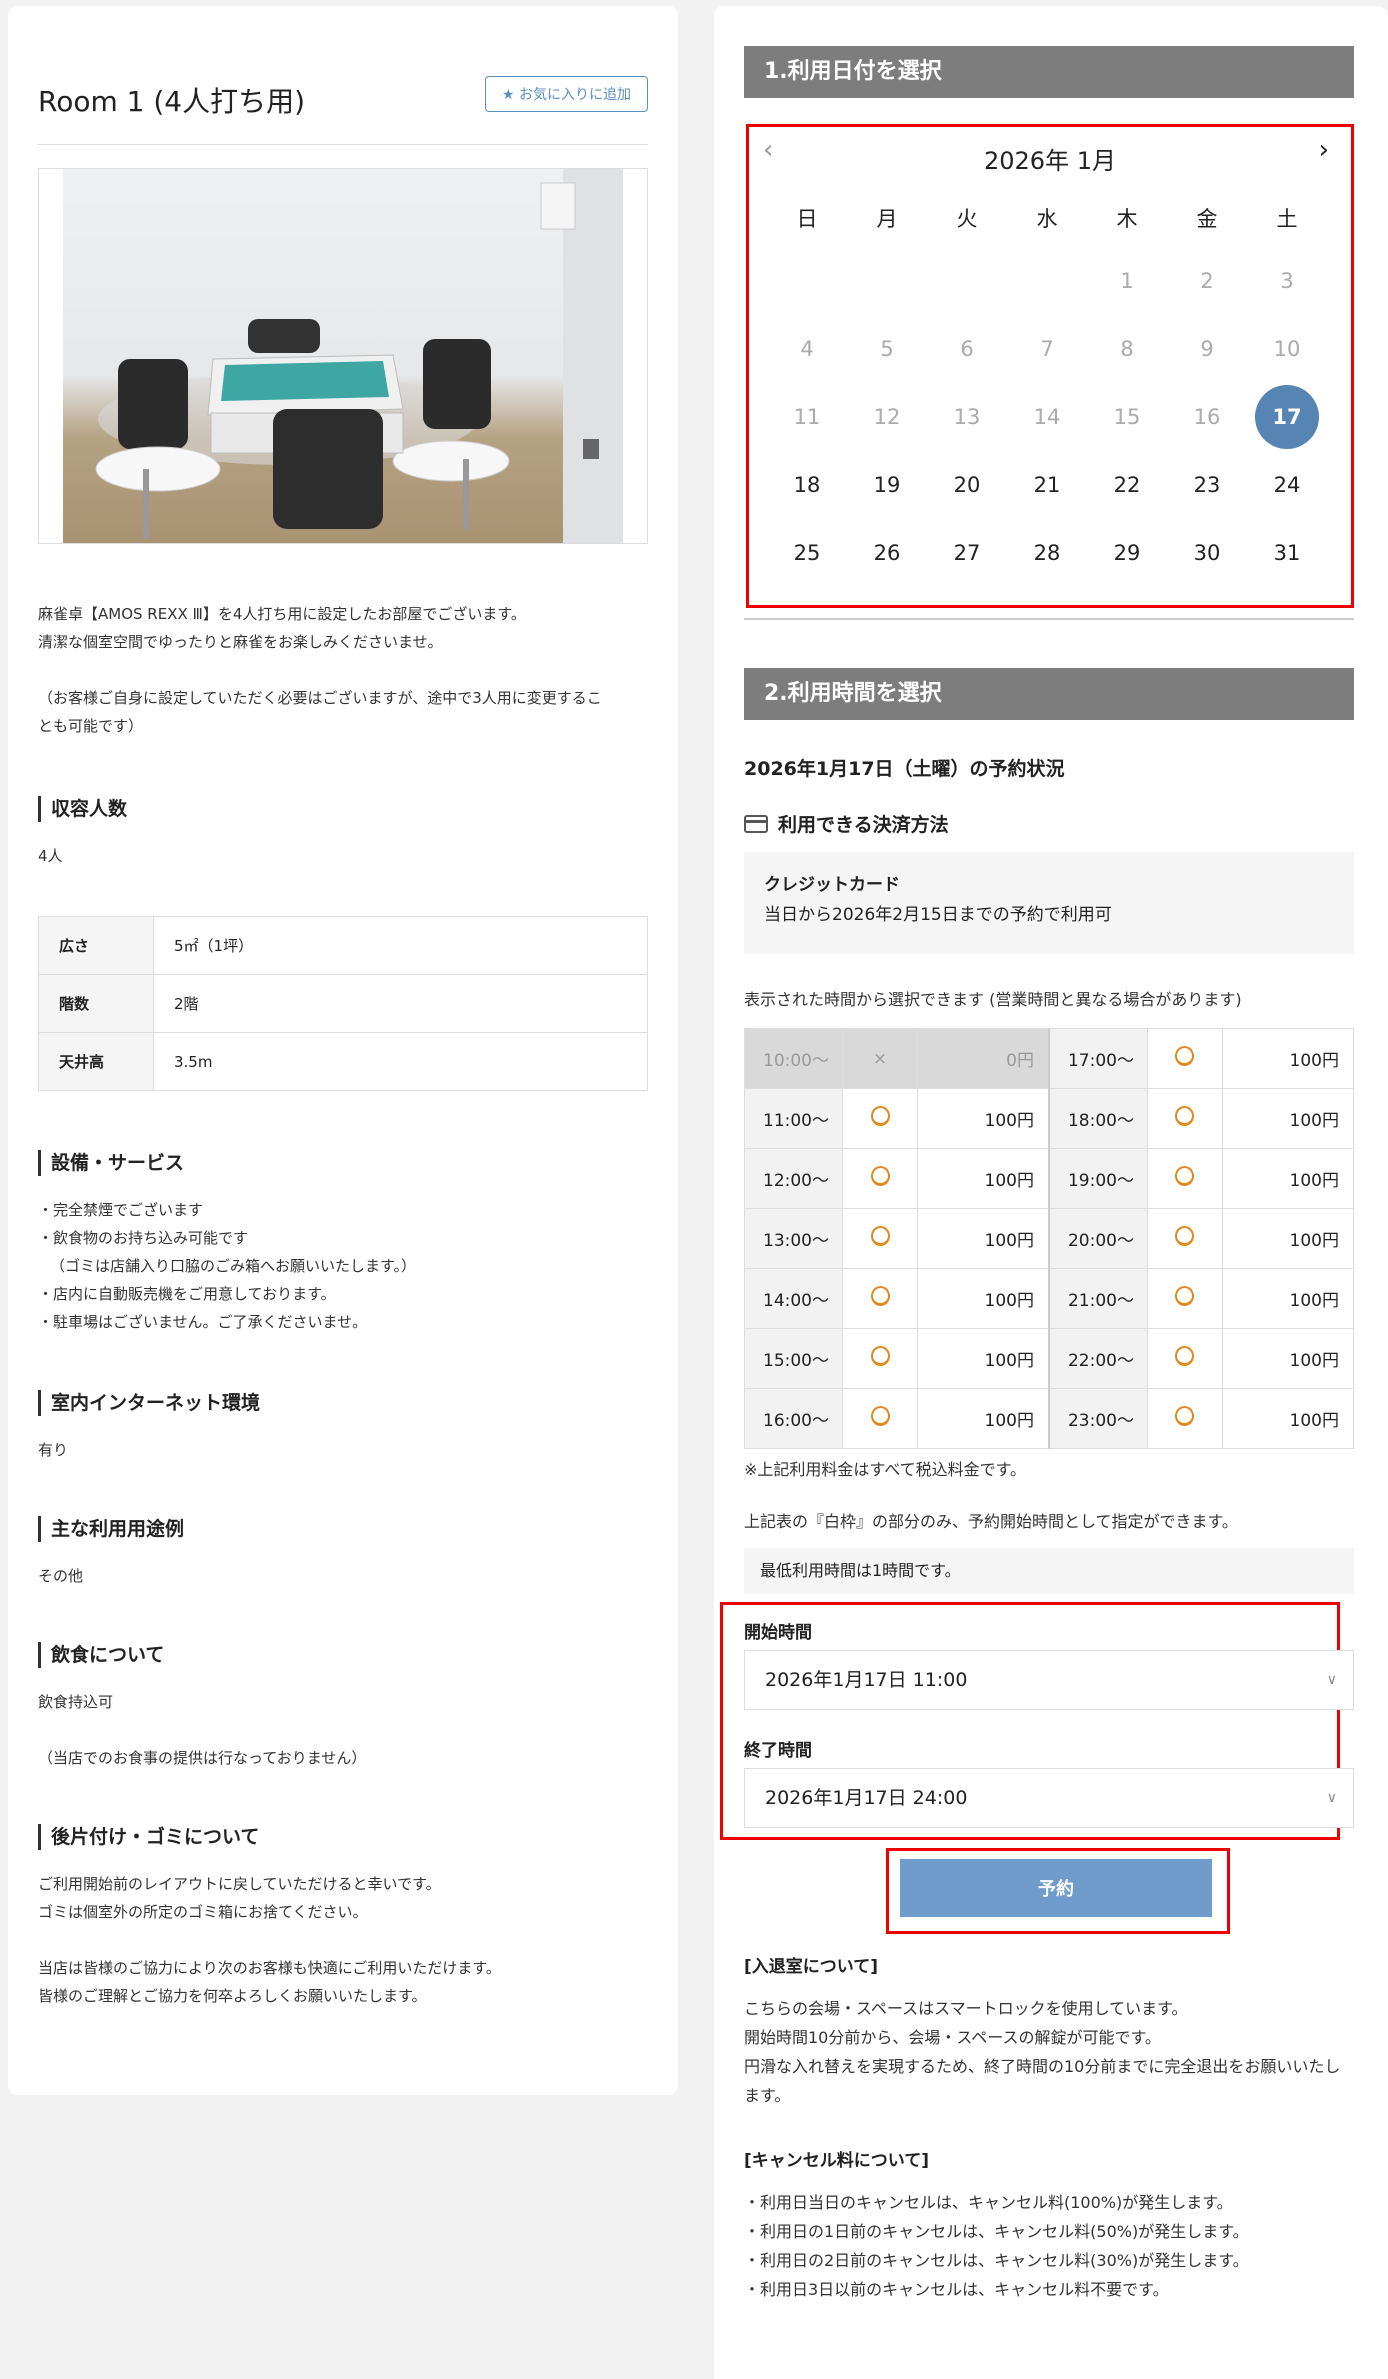  What do you see at coordinates (1098, 1418) in the screenshot?
I see `slot-time: 23:00〜` at bounding box center [1098, 1418].